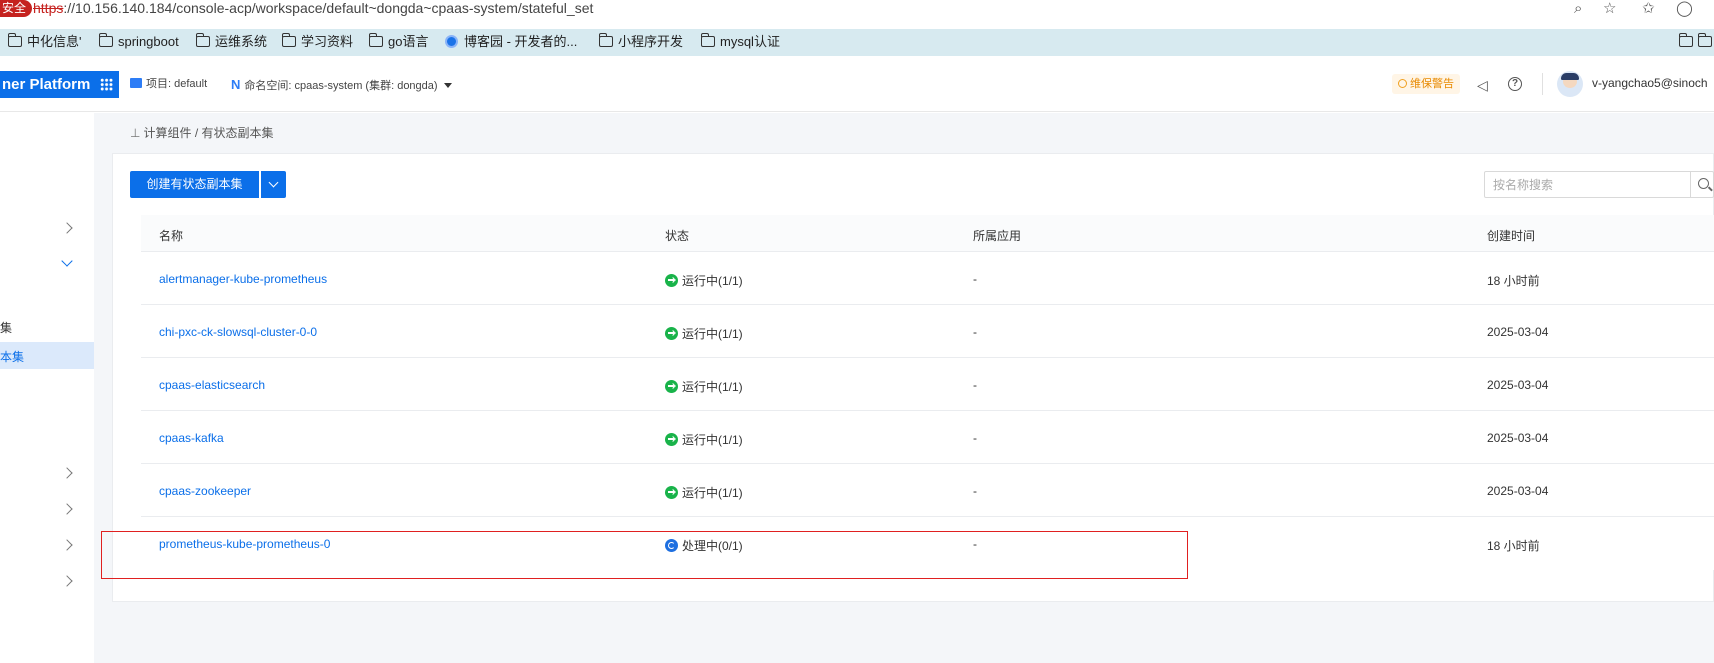  Describe the element at coordinates (191, 84) in the screenshot. I see `project-value: default` at that location.